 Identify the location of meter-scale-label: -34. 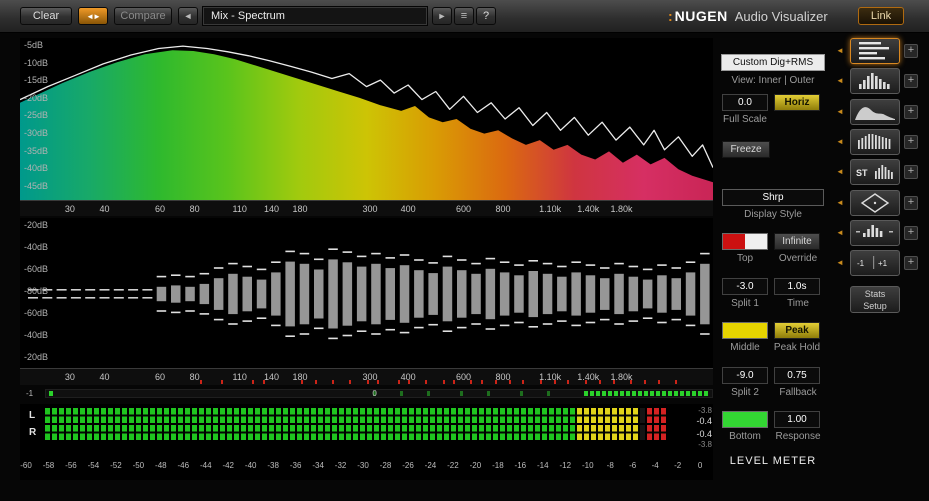
(318, 465).